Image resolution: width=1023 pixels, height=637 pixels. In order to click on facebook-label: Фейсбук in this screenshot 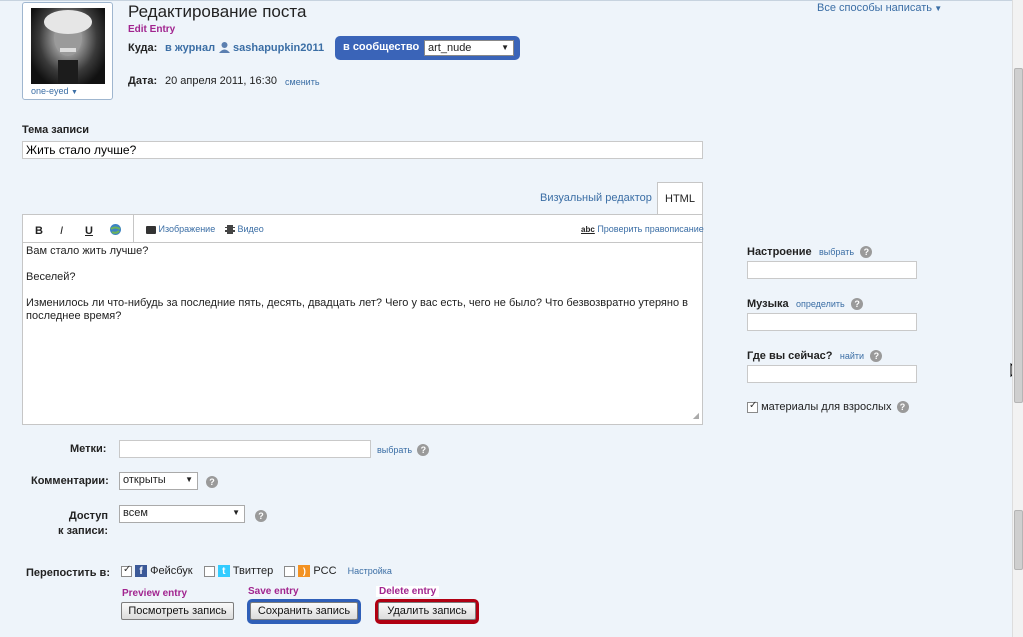, I will do `click(171, 571)`.